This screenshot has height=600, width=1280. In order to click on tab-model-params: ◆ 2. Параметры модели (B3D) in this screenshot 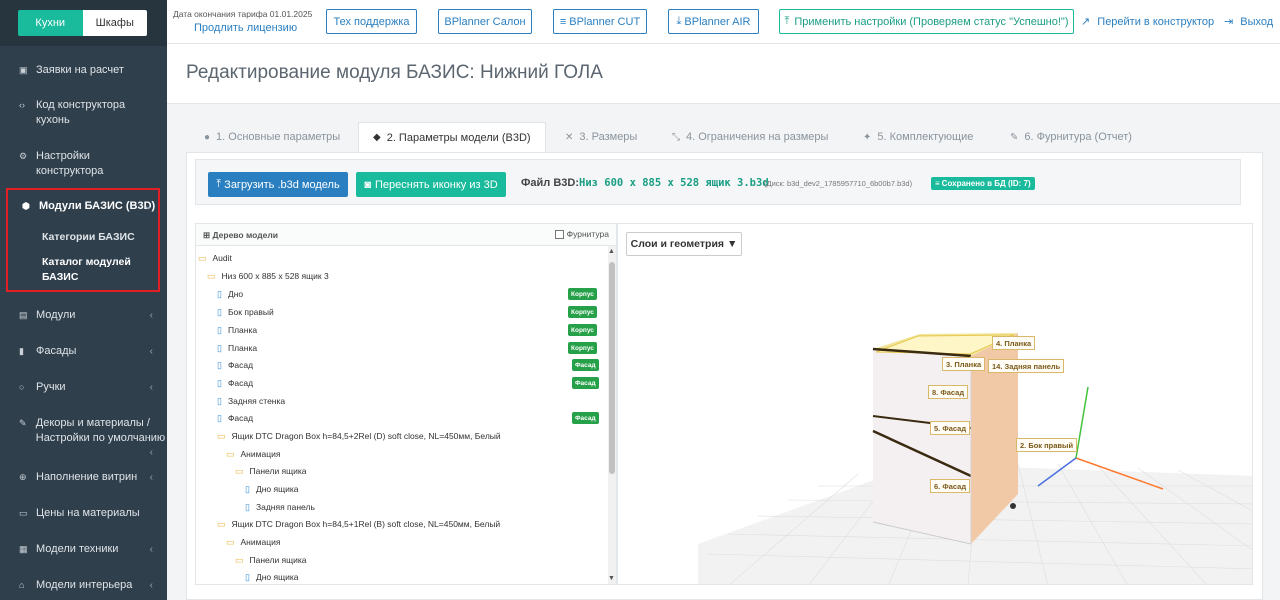, I will do `click(452, 137)`.